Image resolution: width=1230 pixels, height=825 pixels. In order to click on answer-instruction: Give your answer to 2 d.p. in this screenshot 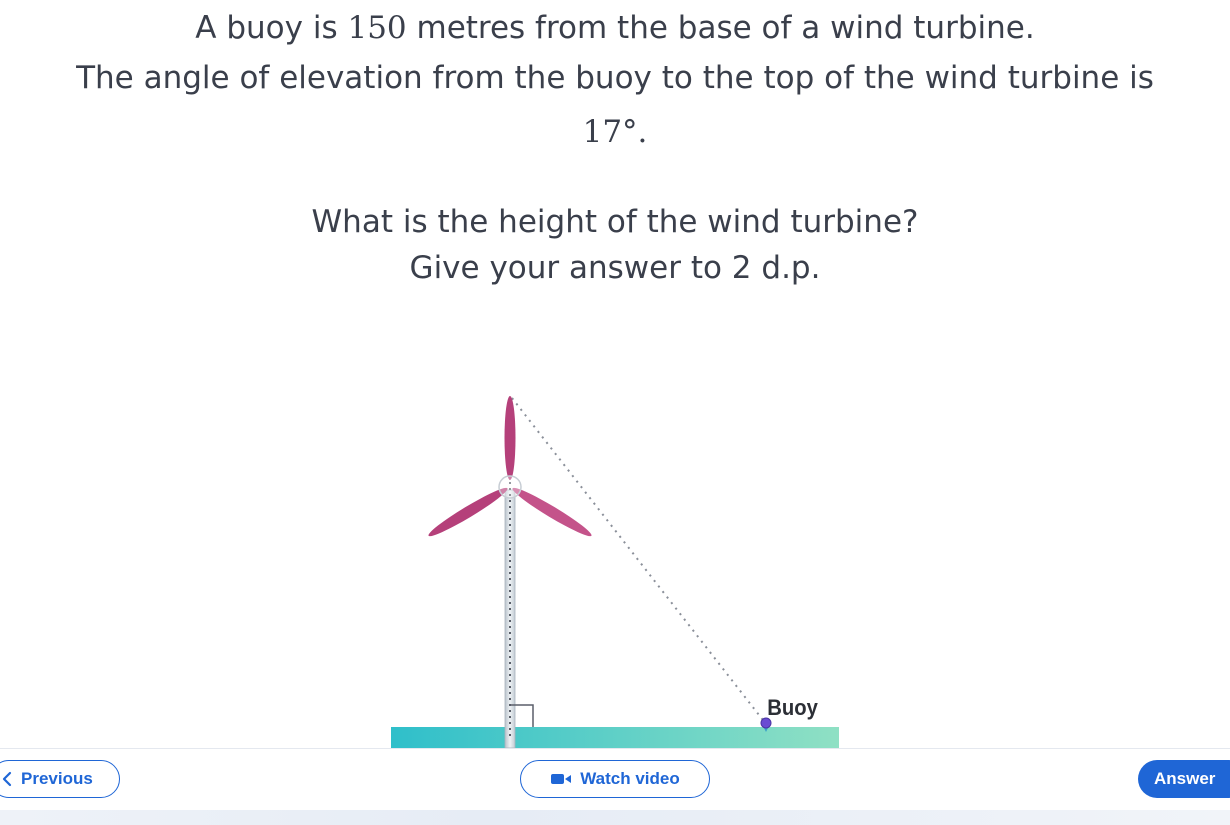, I will do `click(615, 268)`.